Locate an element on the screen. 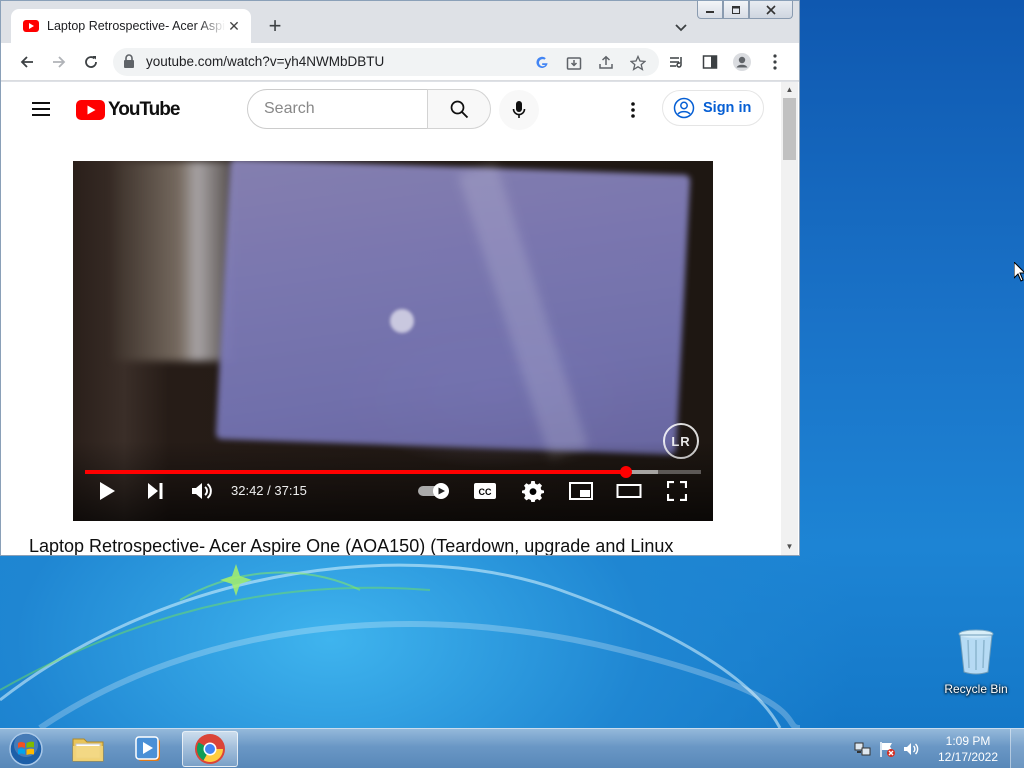 Image resolution: width=1024 pixels, height=768 pixels. youtube-logo: YouTube is located at coordinates (128, 110).